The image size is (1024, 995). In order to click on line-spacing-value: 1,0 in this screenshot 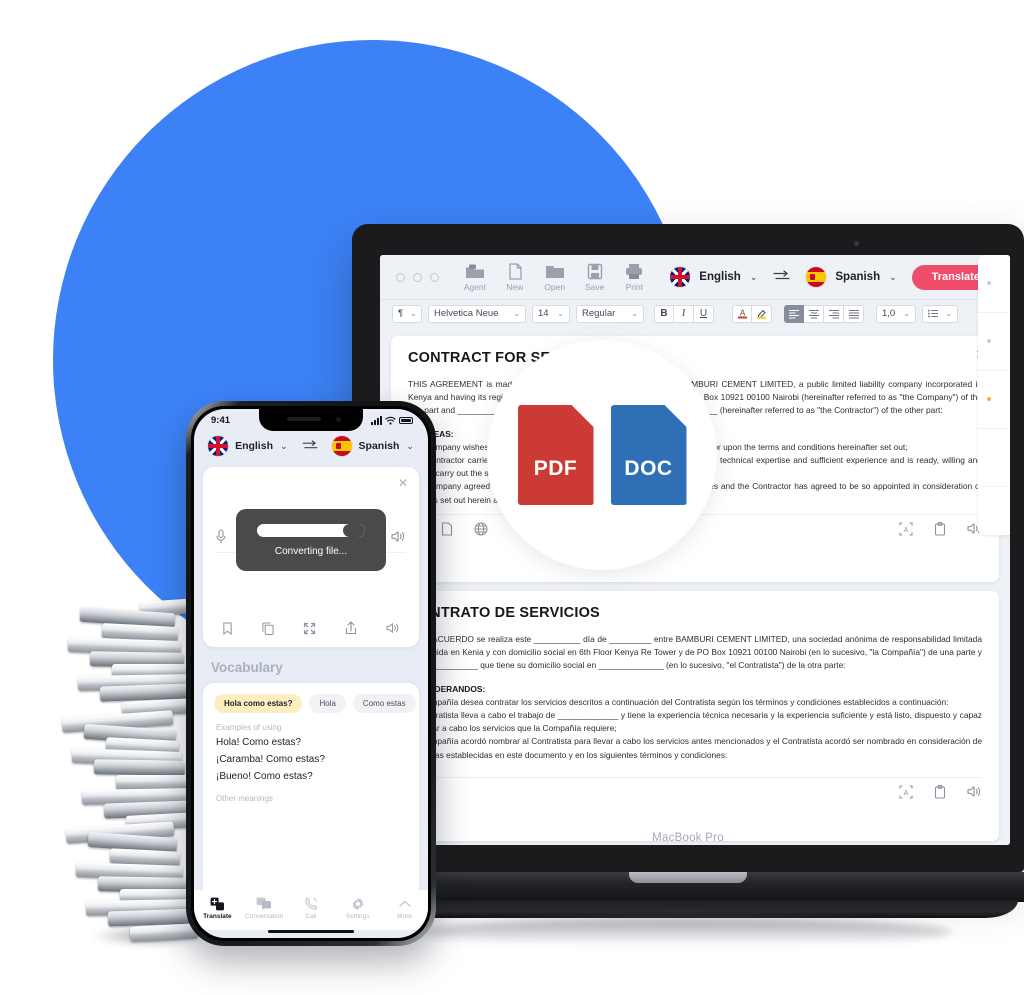, I will do `click(889, 313)`.